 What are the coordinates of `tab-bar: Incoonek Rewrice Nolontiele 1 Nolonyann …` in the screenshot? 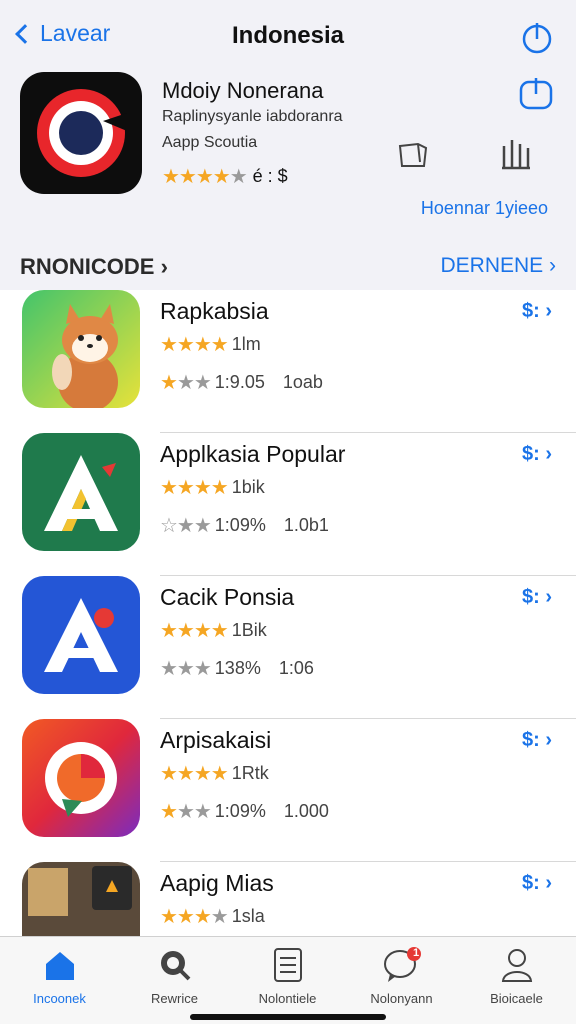 It's located at (288, 980).